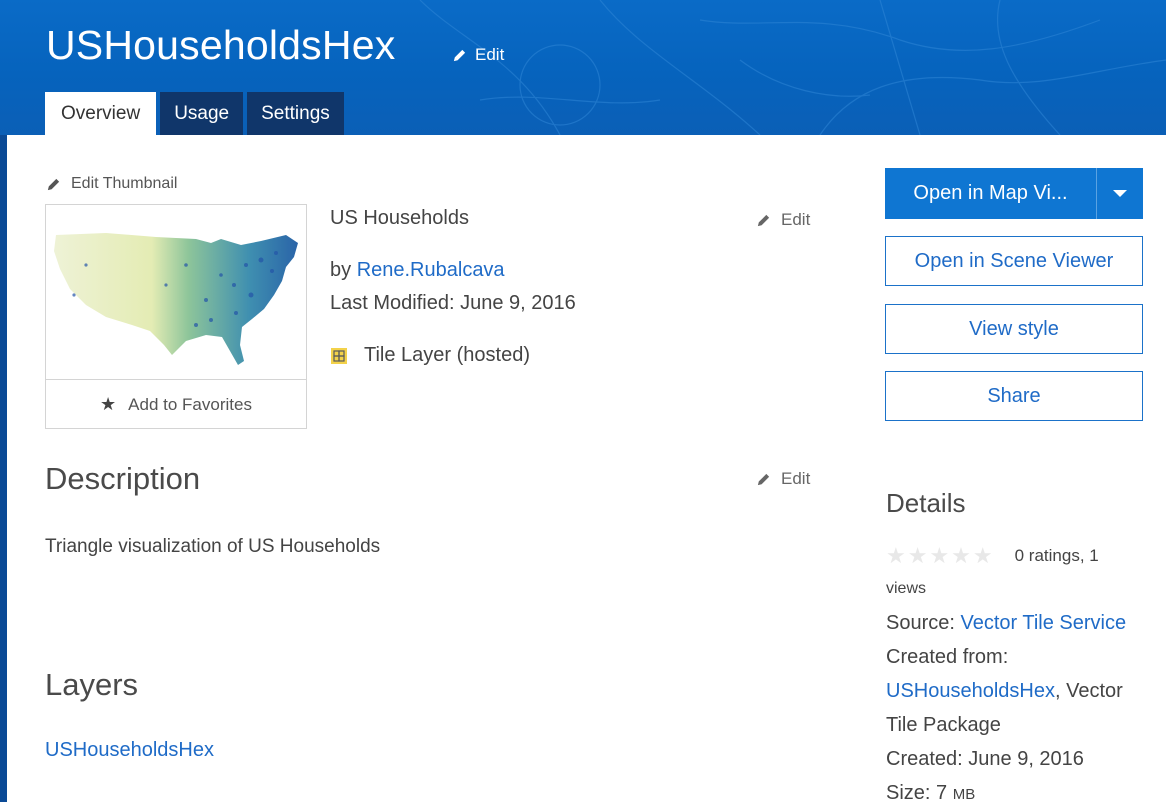  I want to click on layers-heading: Layers, so click(92, 684).